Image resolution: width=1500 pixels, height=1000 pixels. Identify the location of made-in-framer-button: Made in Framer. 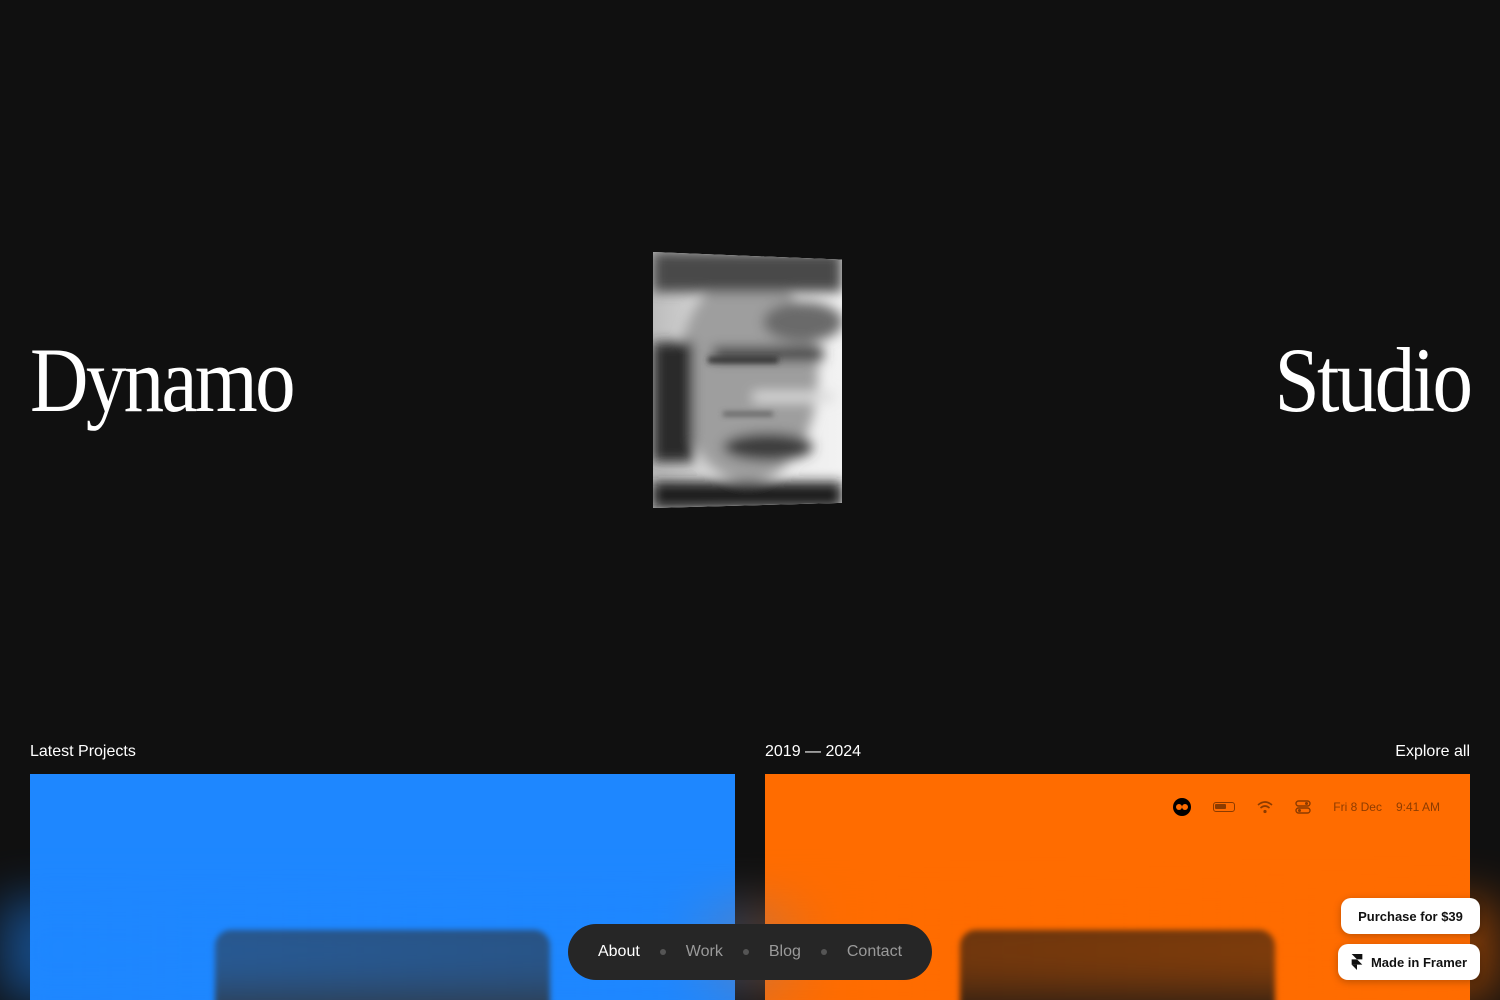
(1409, 962).